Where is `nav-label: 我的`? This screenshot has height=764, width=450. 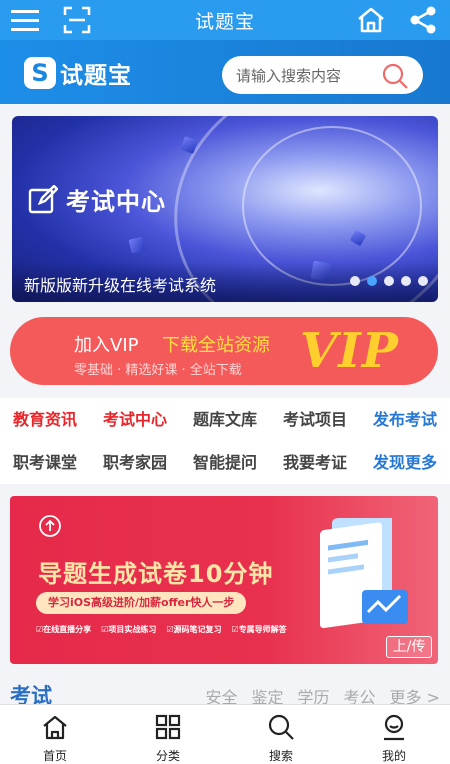 nav-label: 我的 is located at coordinates (393, 756).